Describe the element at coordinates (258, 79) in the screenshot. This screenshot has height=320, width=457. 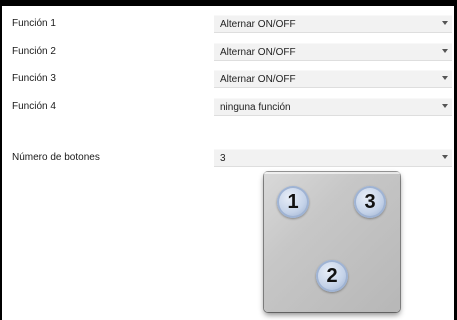
I see `function-3-value: Alternar ON/OFF` at that location.